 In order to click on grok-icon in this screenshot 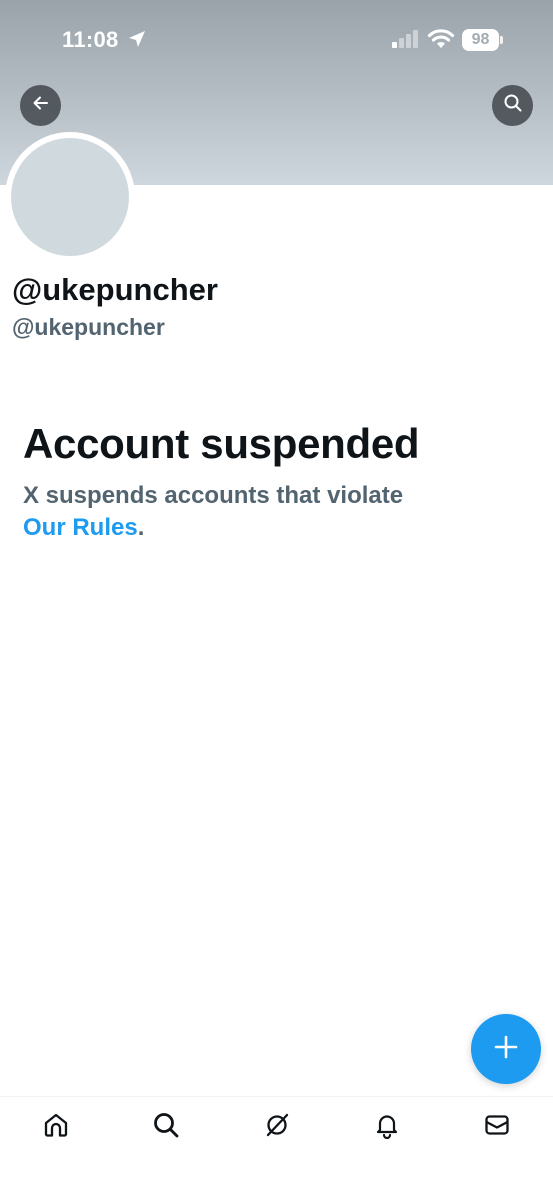, I will do `click(277, 1127)`.